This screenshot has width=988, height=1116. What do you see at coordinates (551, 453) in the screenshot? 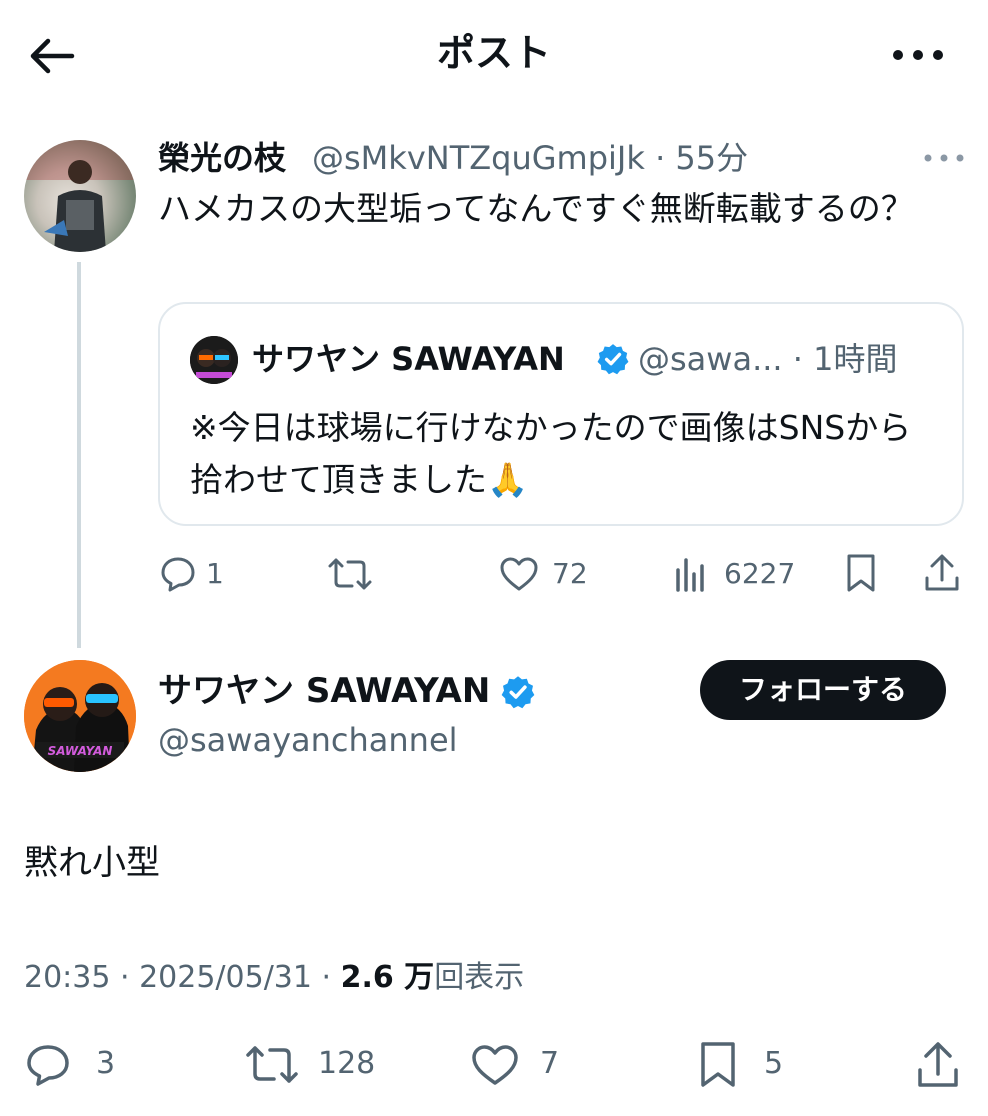
I see `quoted-post-text: ※今日は球場に行けなかったので画像はSNSから拾わせて頂きました🙏` at bounding box center [551, 453].